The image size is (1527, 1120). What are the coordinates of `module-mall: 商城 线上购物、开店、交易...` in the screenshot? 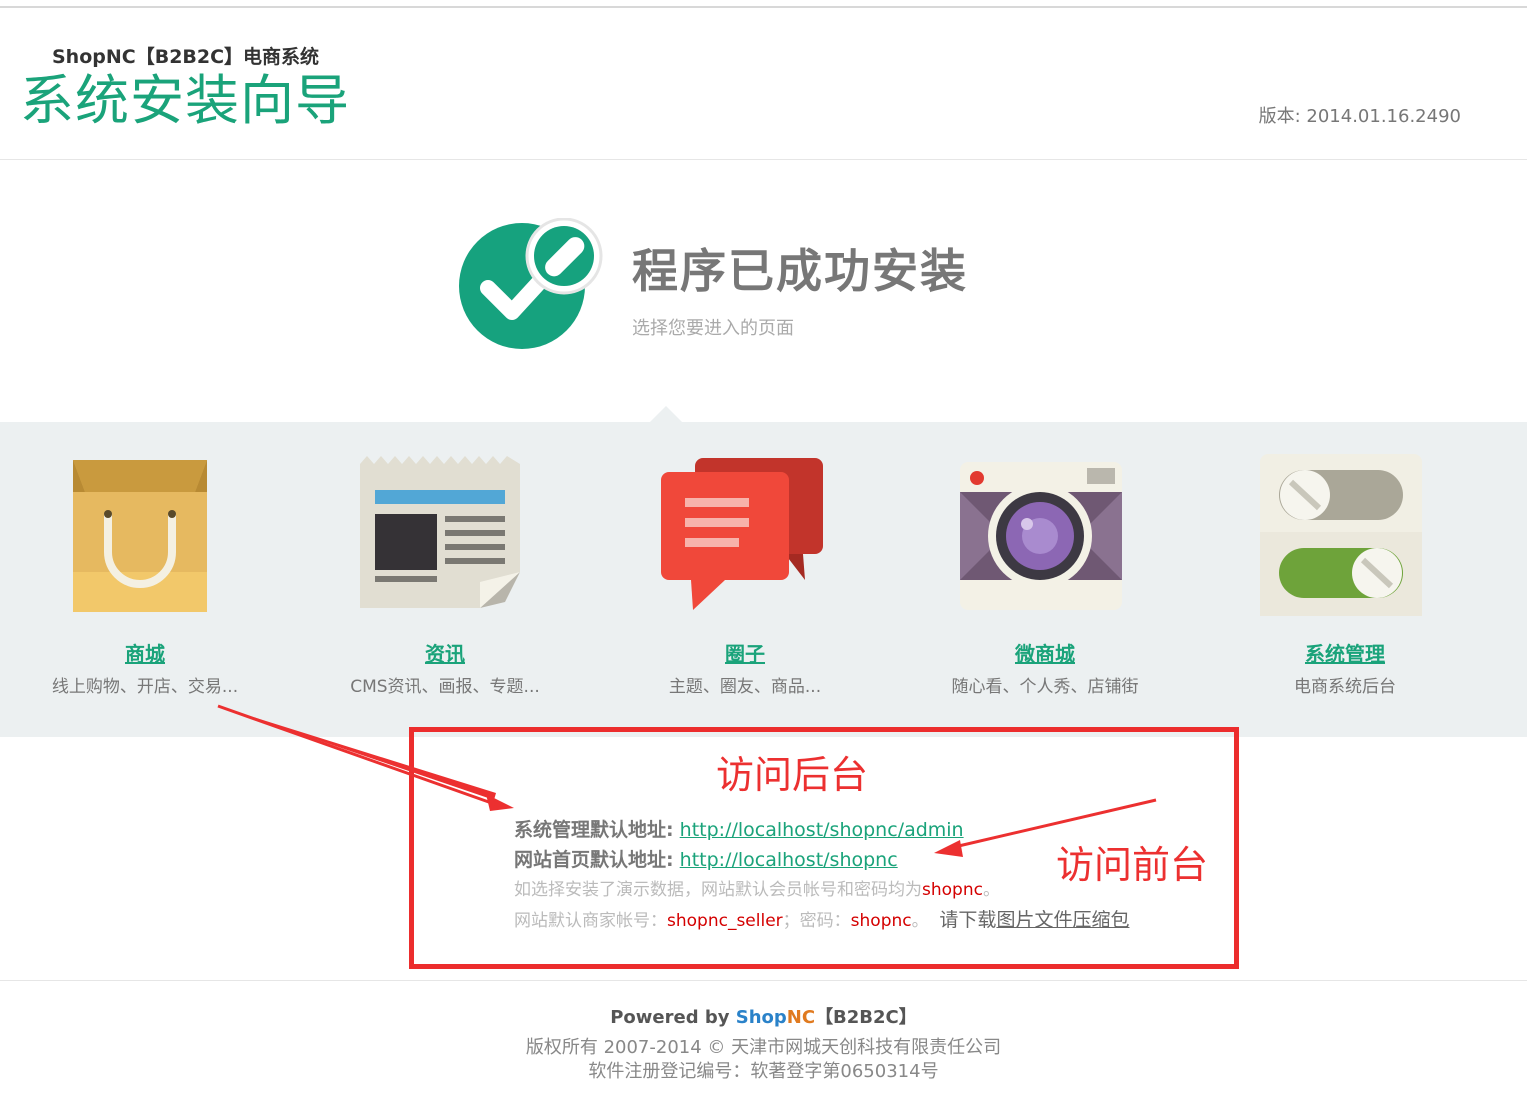 It's located at (147, 579).